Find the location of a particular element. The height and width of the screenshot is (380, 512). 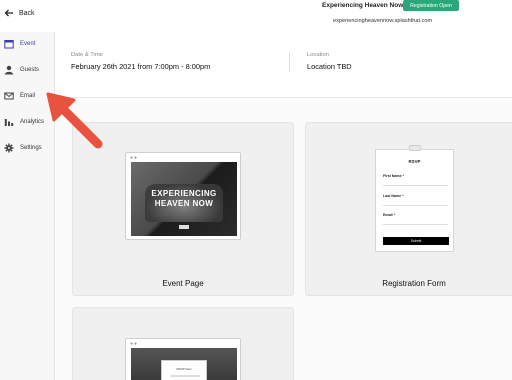

person-icon is located at coordinates (9, 70).